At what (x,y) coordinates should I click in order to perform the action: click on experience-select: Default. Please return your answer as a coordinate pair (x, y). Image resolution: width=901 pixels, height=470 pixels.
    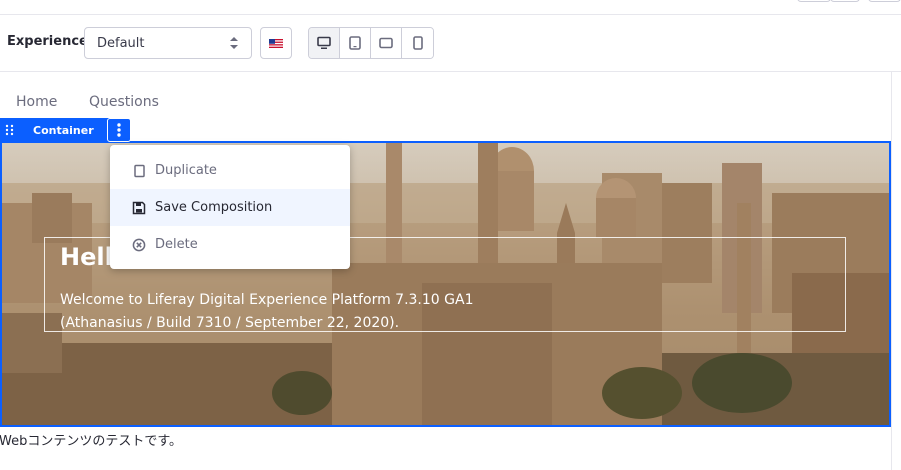
    Looking at the image, I should click on (168, 43).